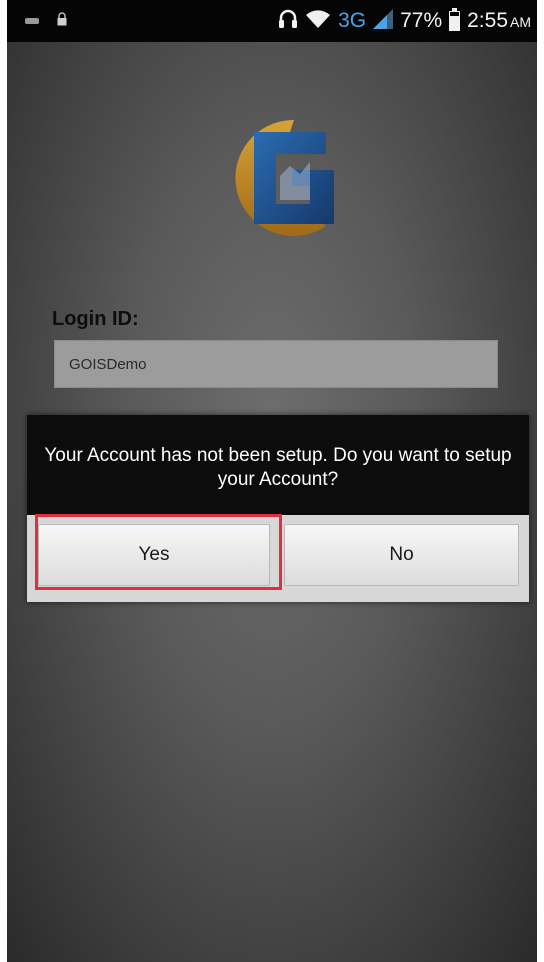  I want to click on battery-icon, so click(455, 19).